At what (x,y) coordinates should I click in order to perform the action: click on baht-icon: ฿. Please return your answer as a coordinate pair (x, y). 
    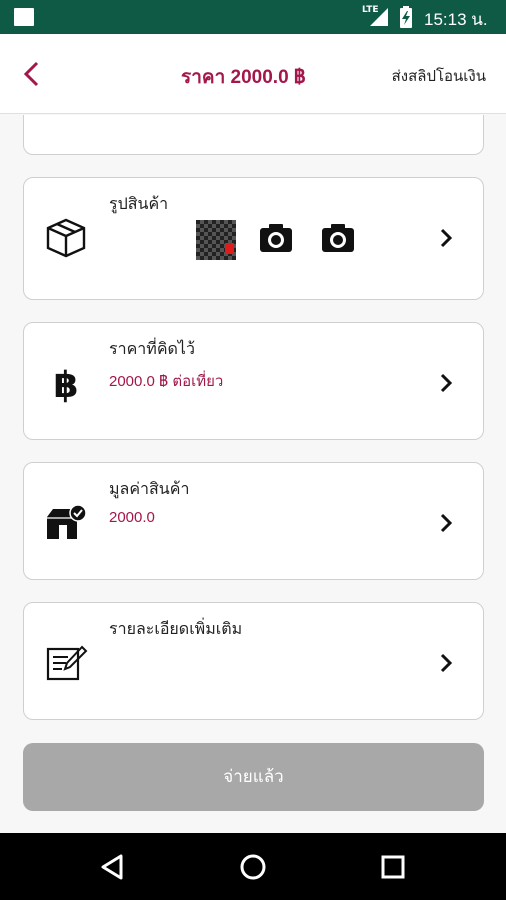
    Looking at the image, I should click on (65, 385).